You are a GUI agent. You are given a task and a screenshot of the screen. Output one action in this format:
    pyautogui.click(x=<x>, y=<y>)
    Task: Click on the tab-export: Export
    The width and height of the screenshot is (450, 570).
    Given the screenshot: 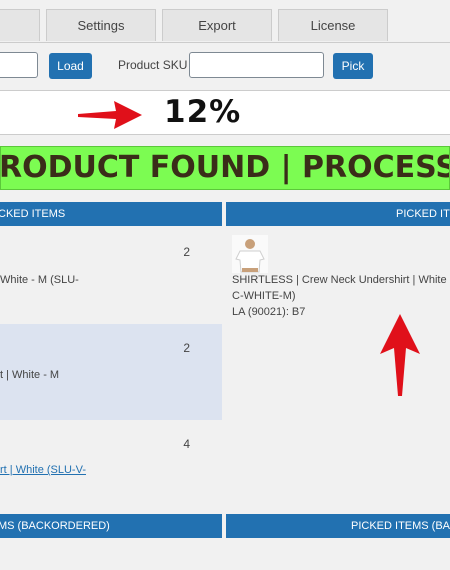 What is the action you would take?
    pyautogui.click(x=217, y=25)
    